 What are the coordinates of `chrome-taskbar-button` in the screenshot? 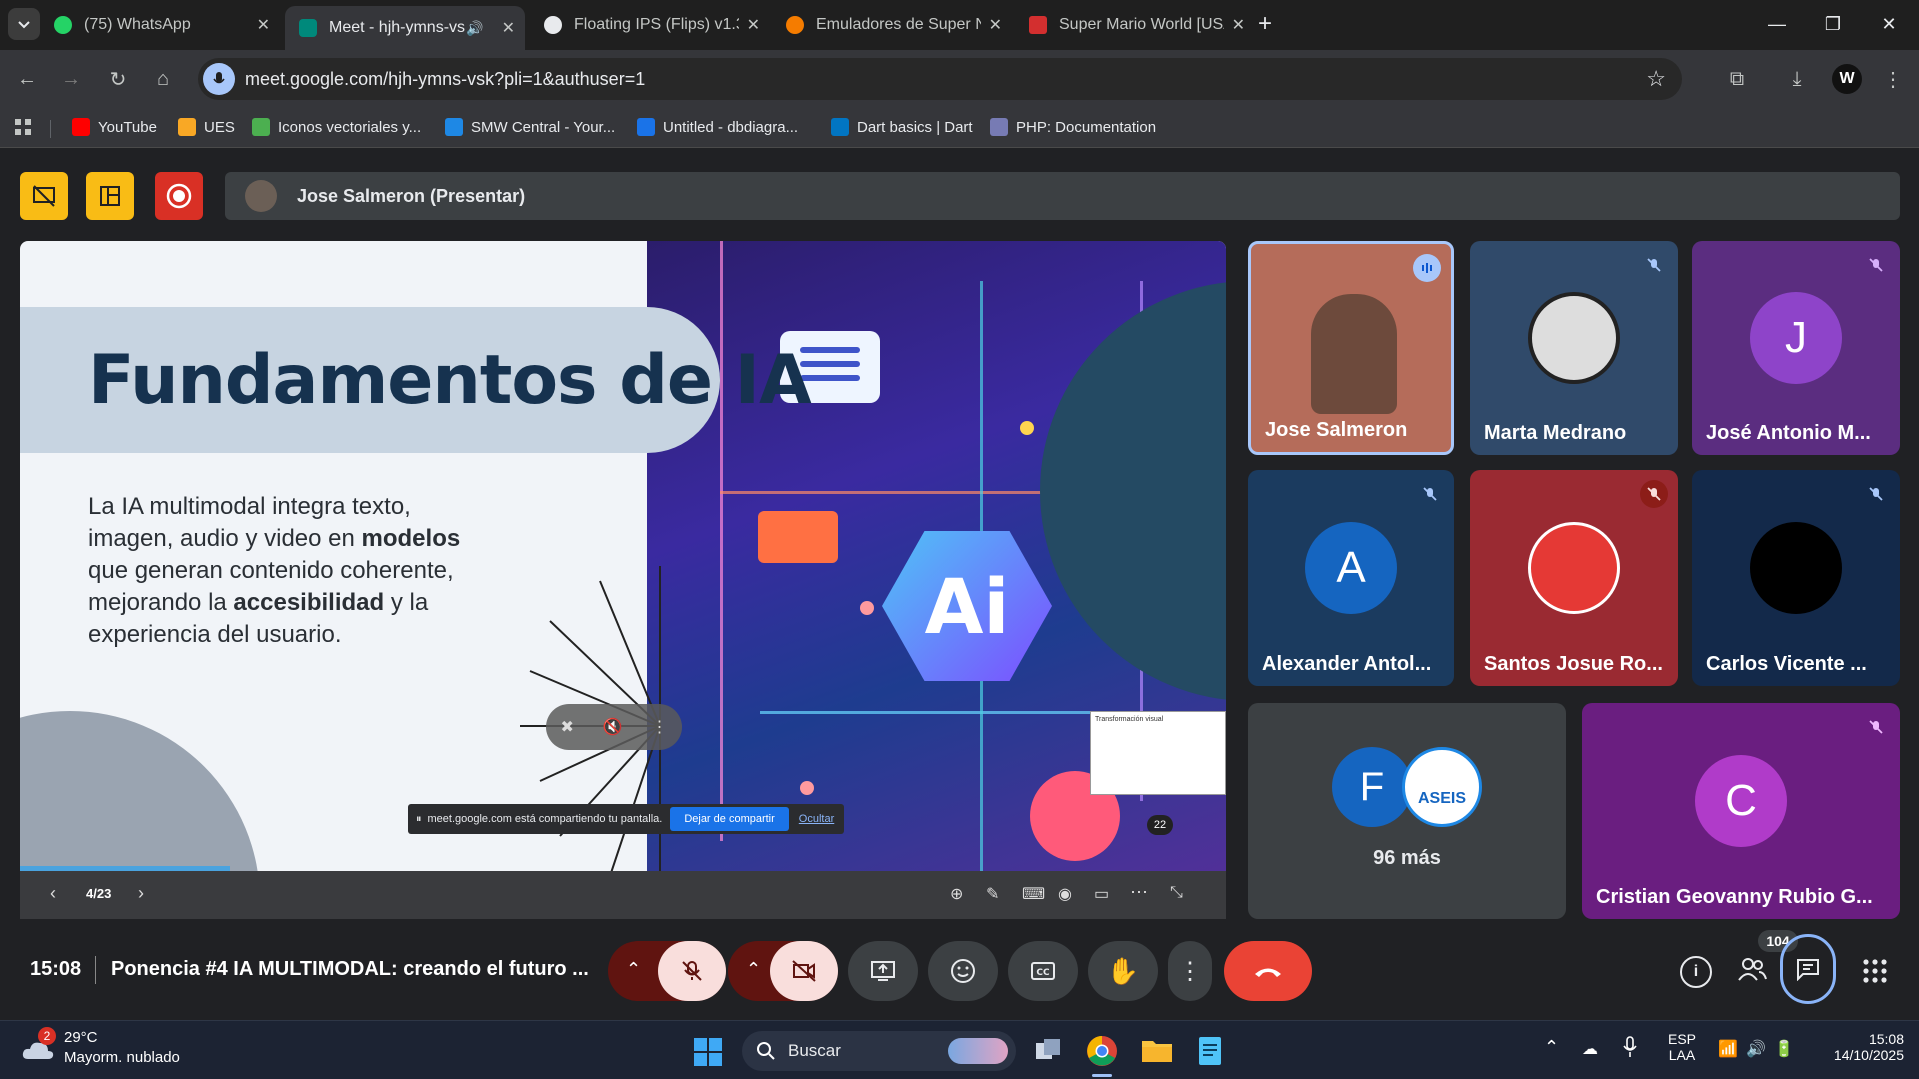 It's located at (1102, 1051).